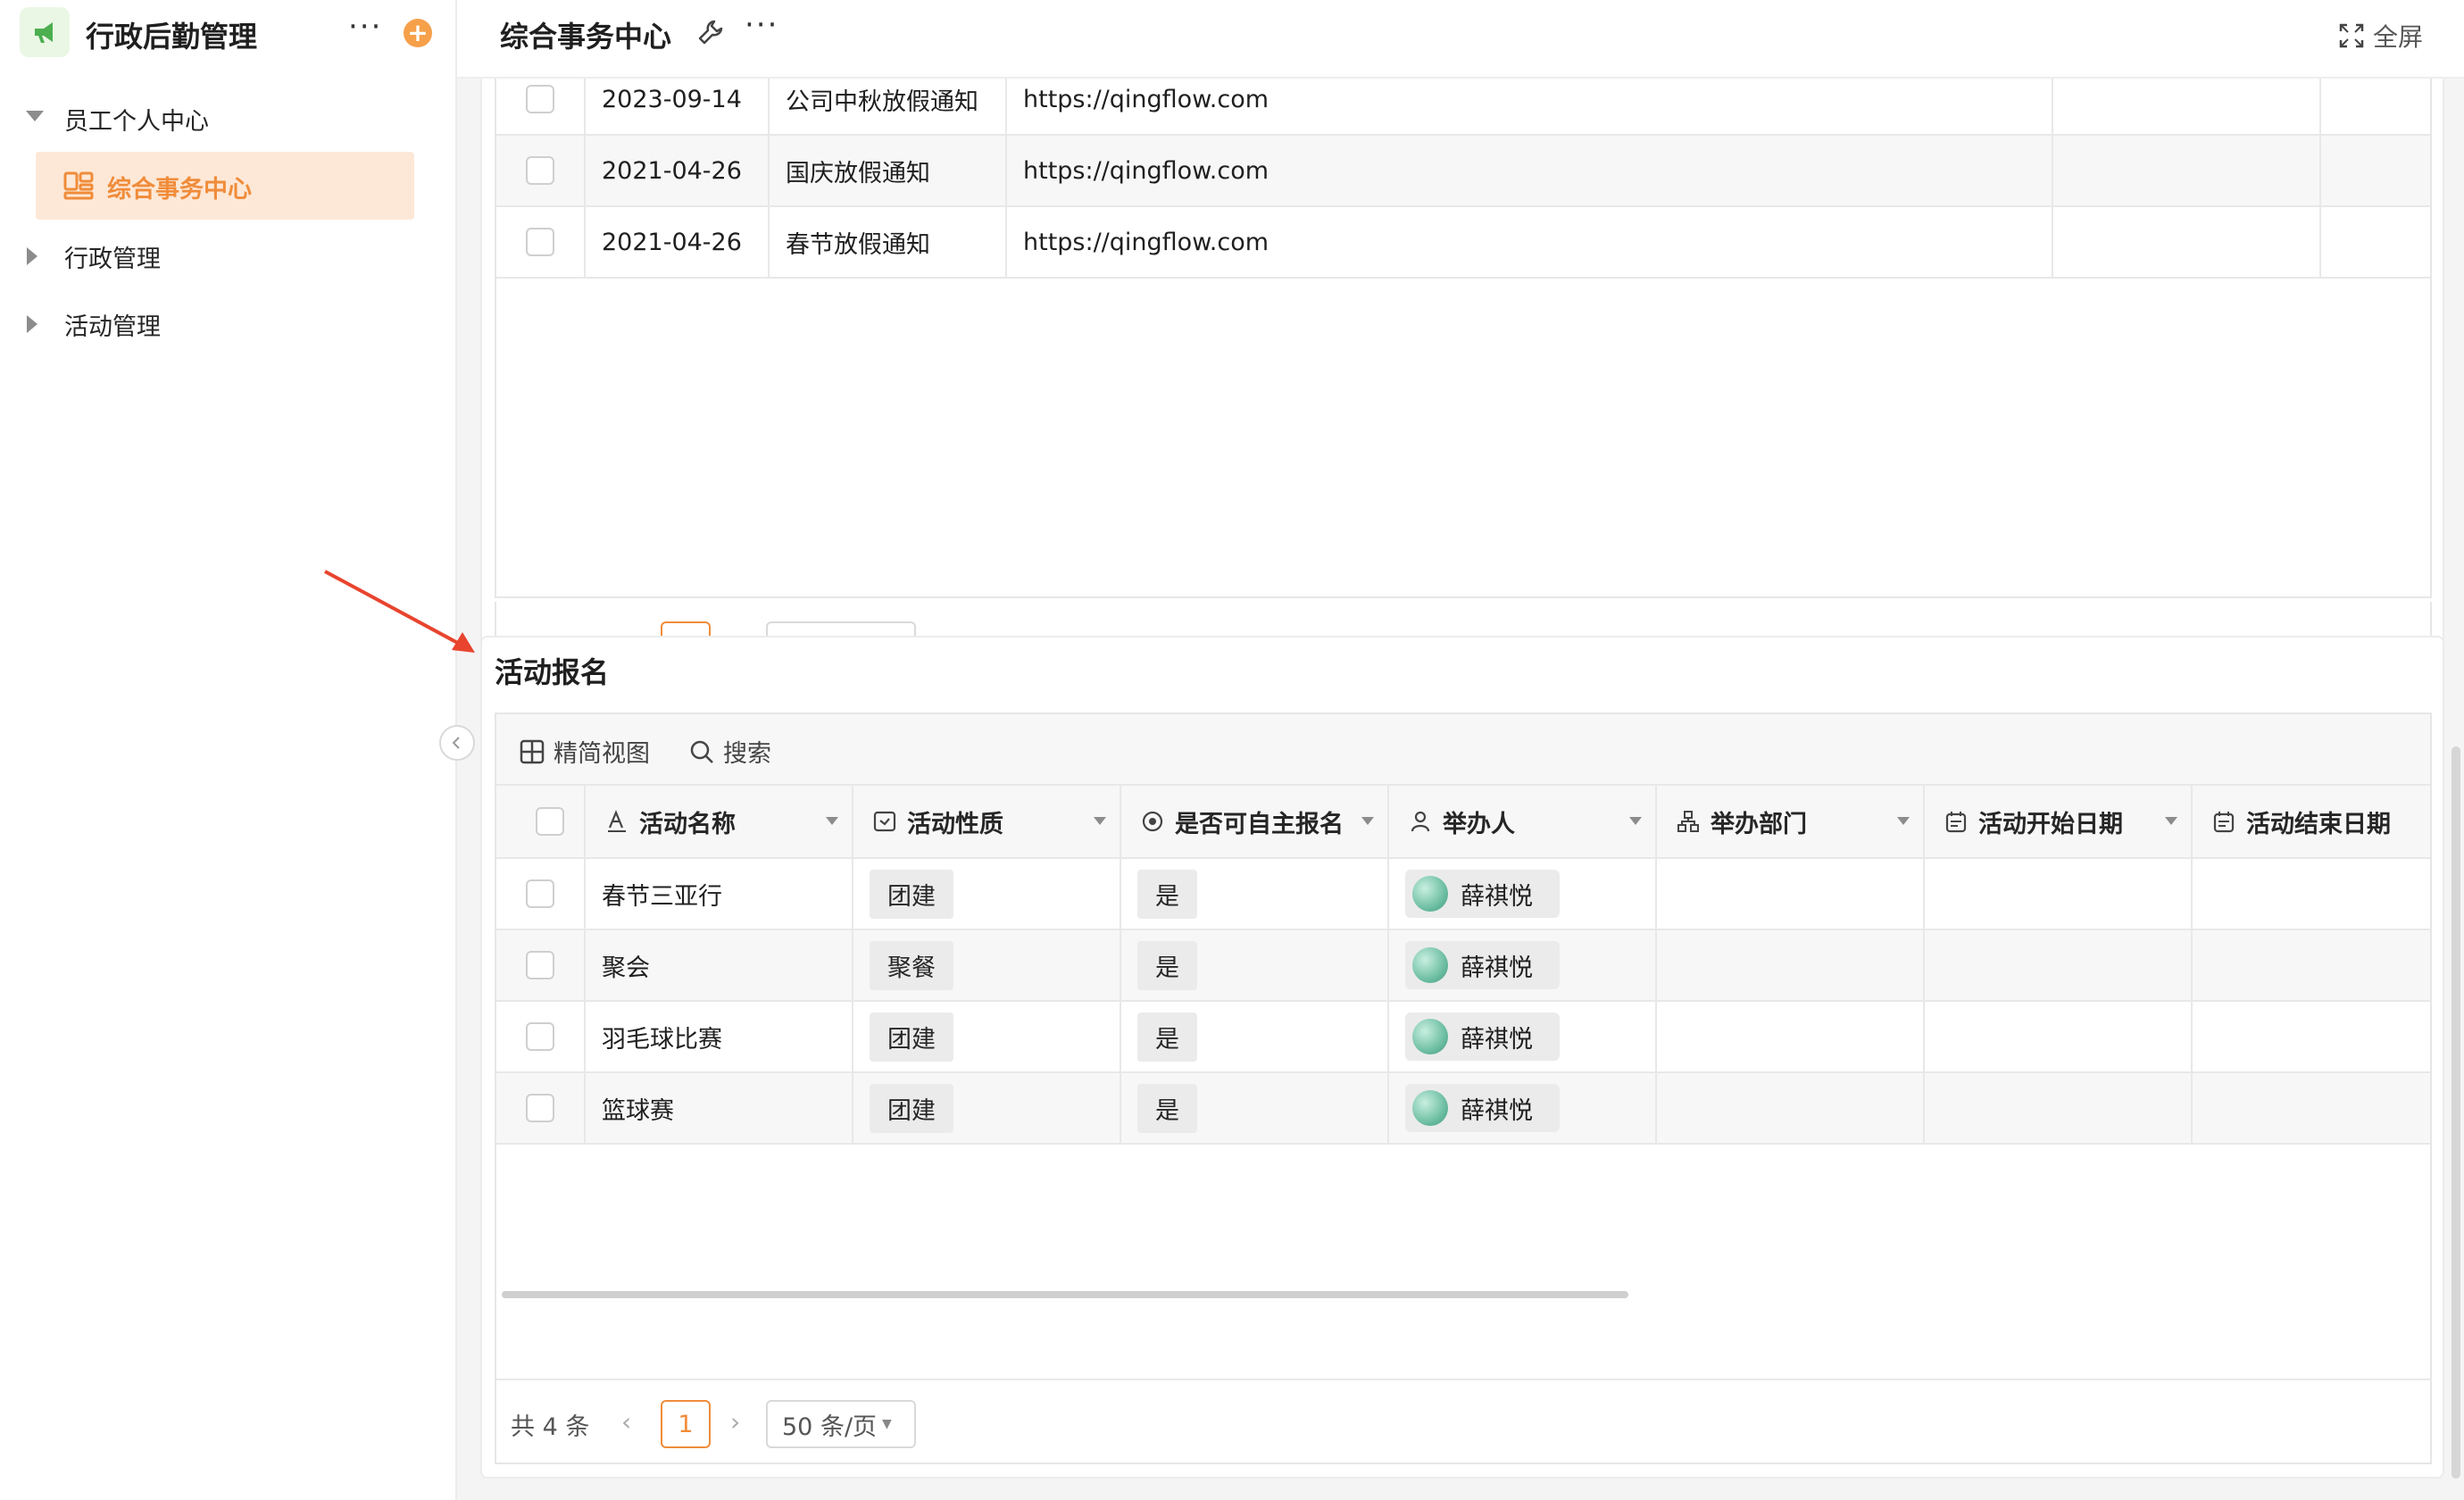 The width and height of the screenshot is (2464, 1500). I want to click on table-row: 2023-09-14 公司中秋放假通知 https://qingflow.com, so click(1463, 108).